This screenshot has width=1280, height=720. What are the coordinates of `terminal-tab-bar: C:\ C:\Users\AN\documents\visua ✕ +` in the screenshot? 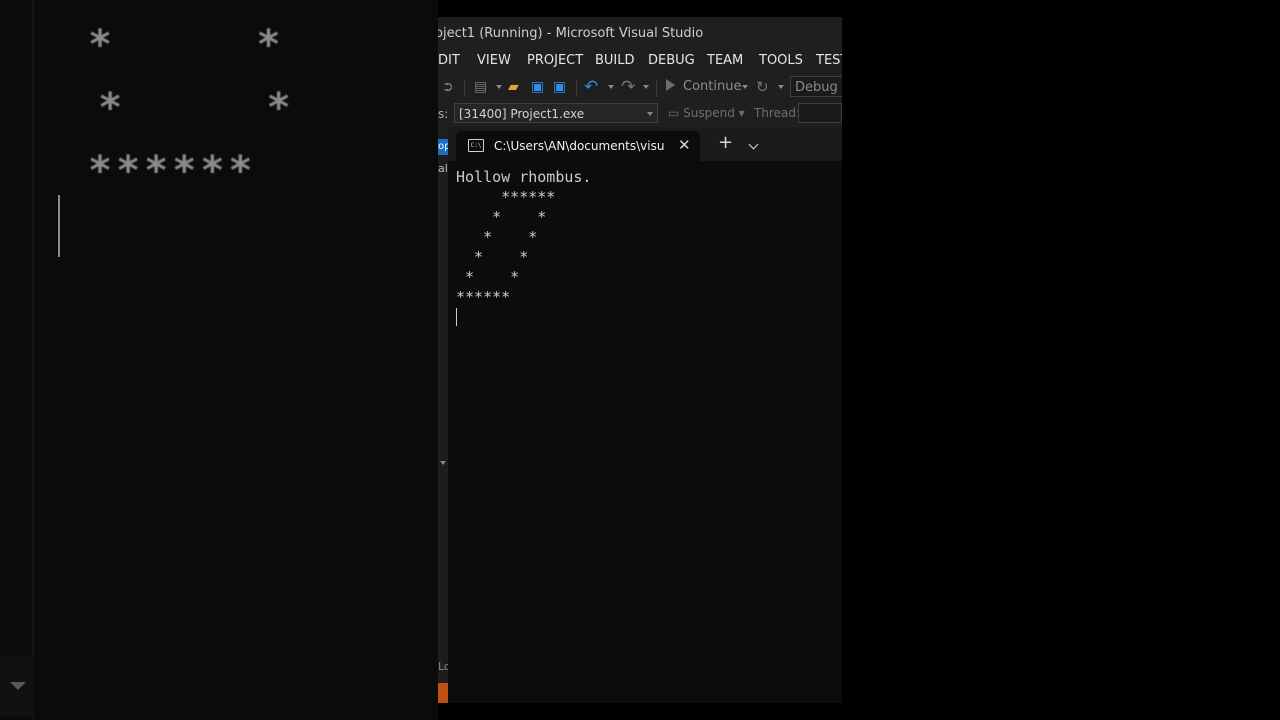 It's located at (645, 144).